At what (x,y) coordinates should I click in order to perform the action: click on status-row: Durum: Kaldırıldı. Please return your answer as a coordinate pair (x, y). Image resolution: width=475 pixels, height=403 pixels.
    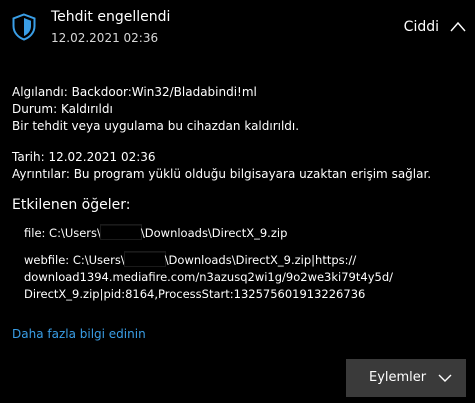
    Looking at the image, I should click on (239, 109).